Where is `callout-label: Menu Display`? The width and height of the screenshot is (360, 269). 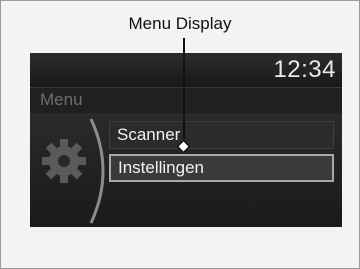
callout-label: Menu Display is located at coordinates (180, 23).